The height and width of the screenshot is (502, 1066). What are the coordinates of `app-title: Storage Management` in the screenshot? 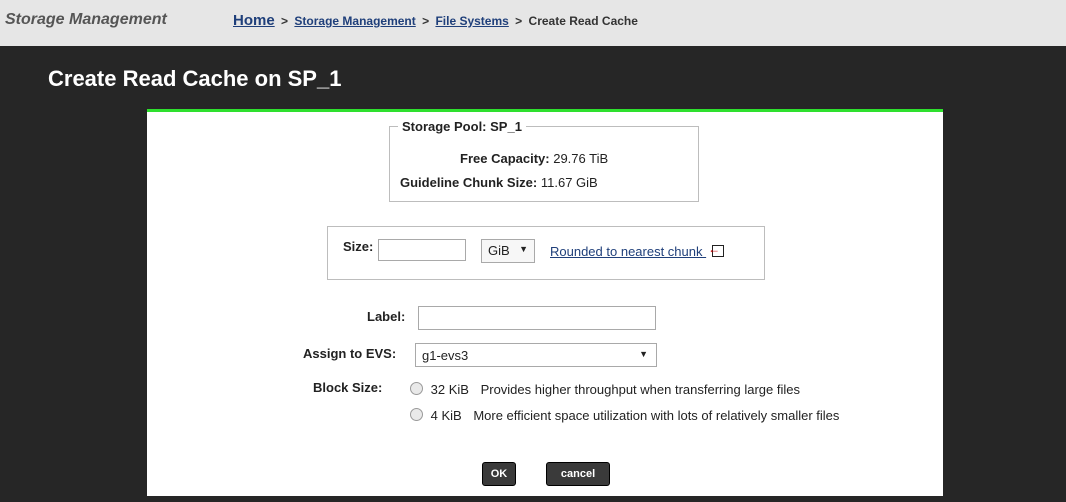 It's located at (86, 19).